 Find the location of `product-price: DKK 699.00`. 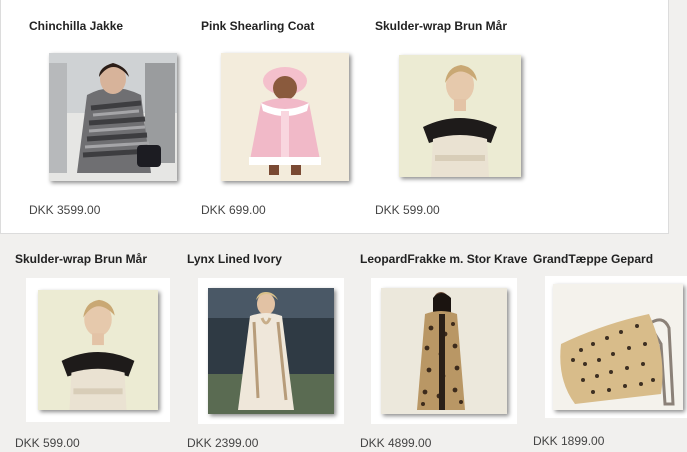

product-price: DKK 699.00 is located at coordinates (233, 210).